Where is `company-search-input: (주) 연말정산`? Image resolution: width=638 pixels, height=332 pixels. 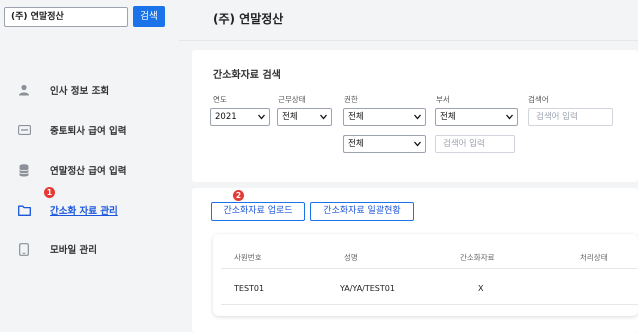
company-search-input: (주) 연말정산 is located at coordinates (66, 17).